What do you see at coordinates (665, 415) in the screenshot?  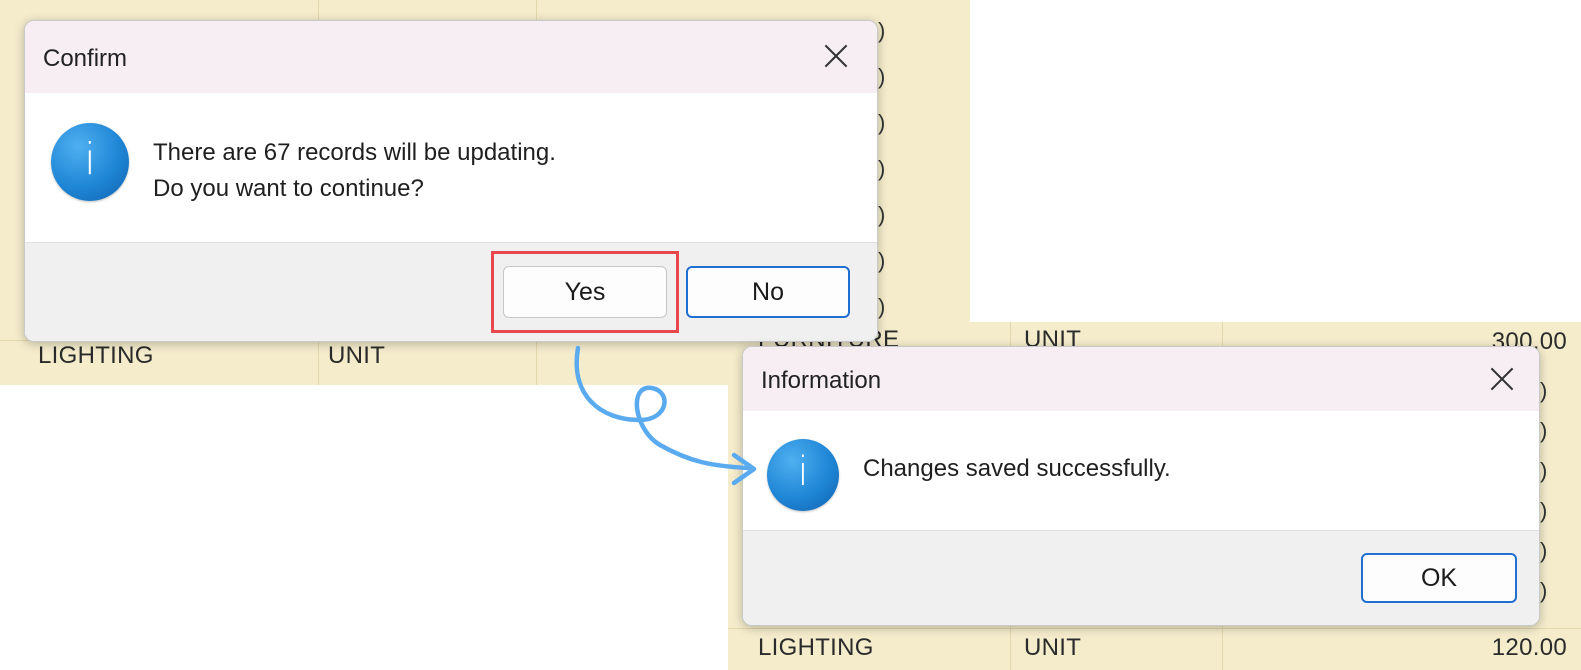 I see `flow-arrow-icon` at bounding box center [665, 415].